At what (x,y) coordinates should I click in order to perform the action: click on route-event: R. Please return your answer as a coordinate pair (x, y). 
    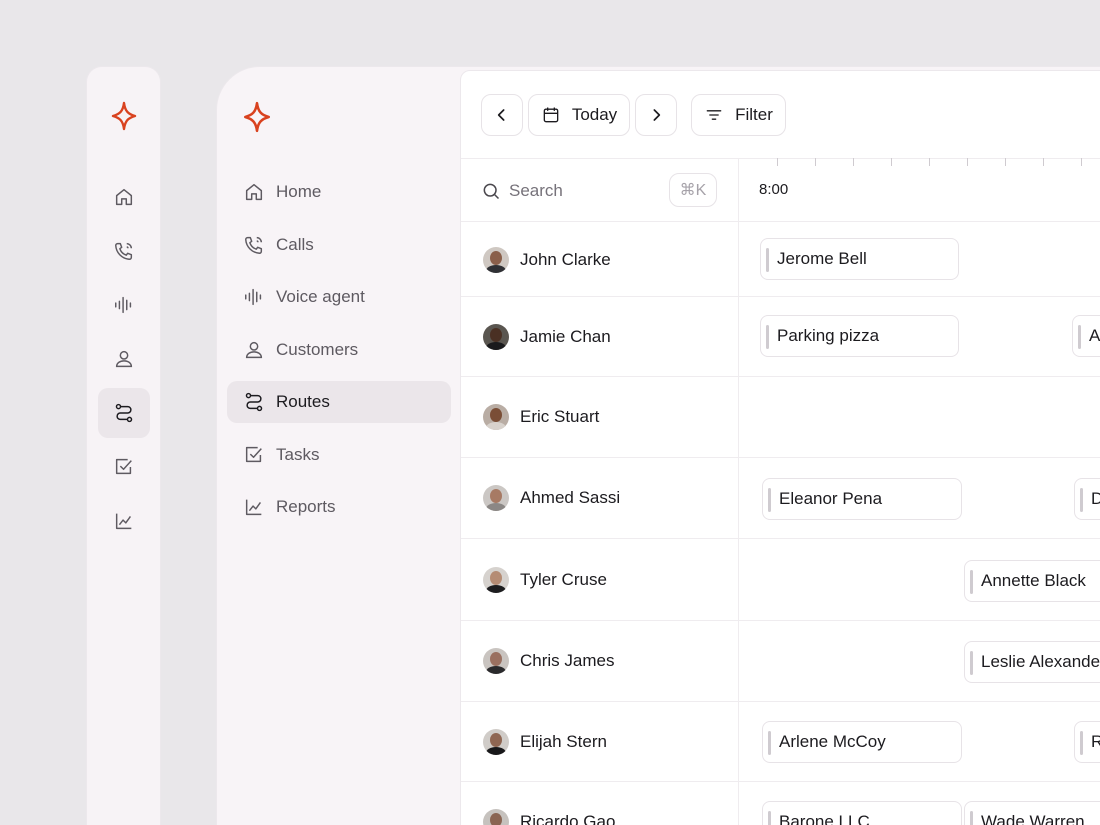
    Looking at the image, I should click on (1087, 742).